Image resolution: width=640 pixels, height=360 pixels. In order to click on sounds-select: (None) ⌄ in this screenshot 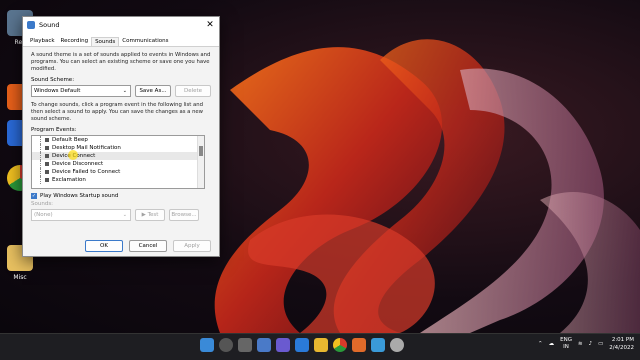, I will do `click(81, 215)`.